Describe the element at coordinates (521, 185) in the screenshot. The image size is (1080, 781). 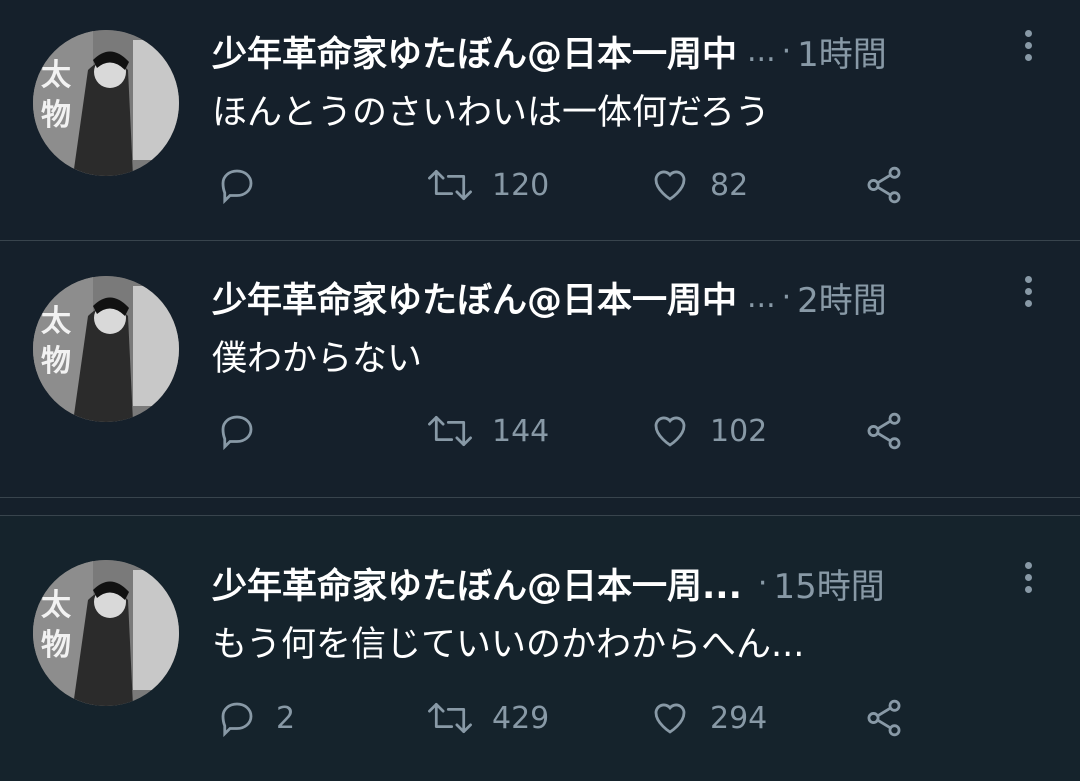
I see `retweet-count: 120` at that location.